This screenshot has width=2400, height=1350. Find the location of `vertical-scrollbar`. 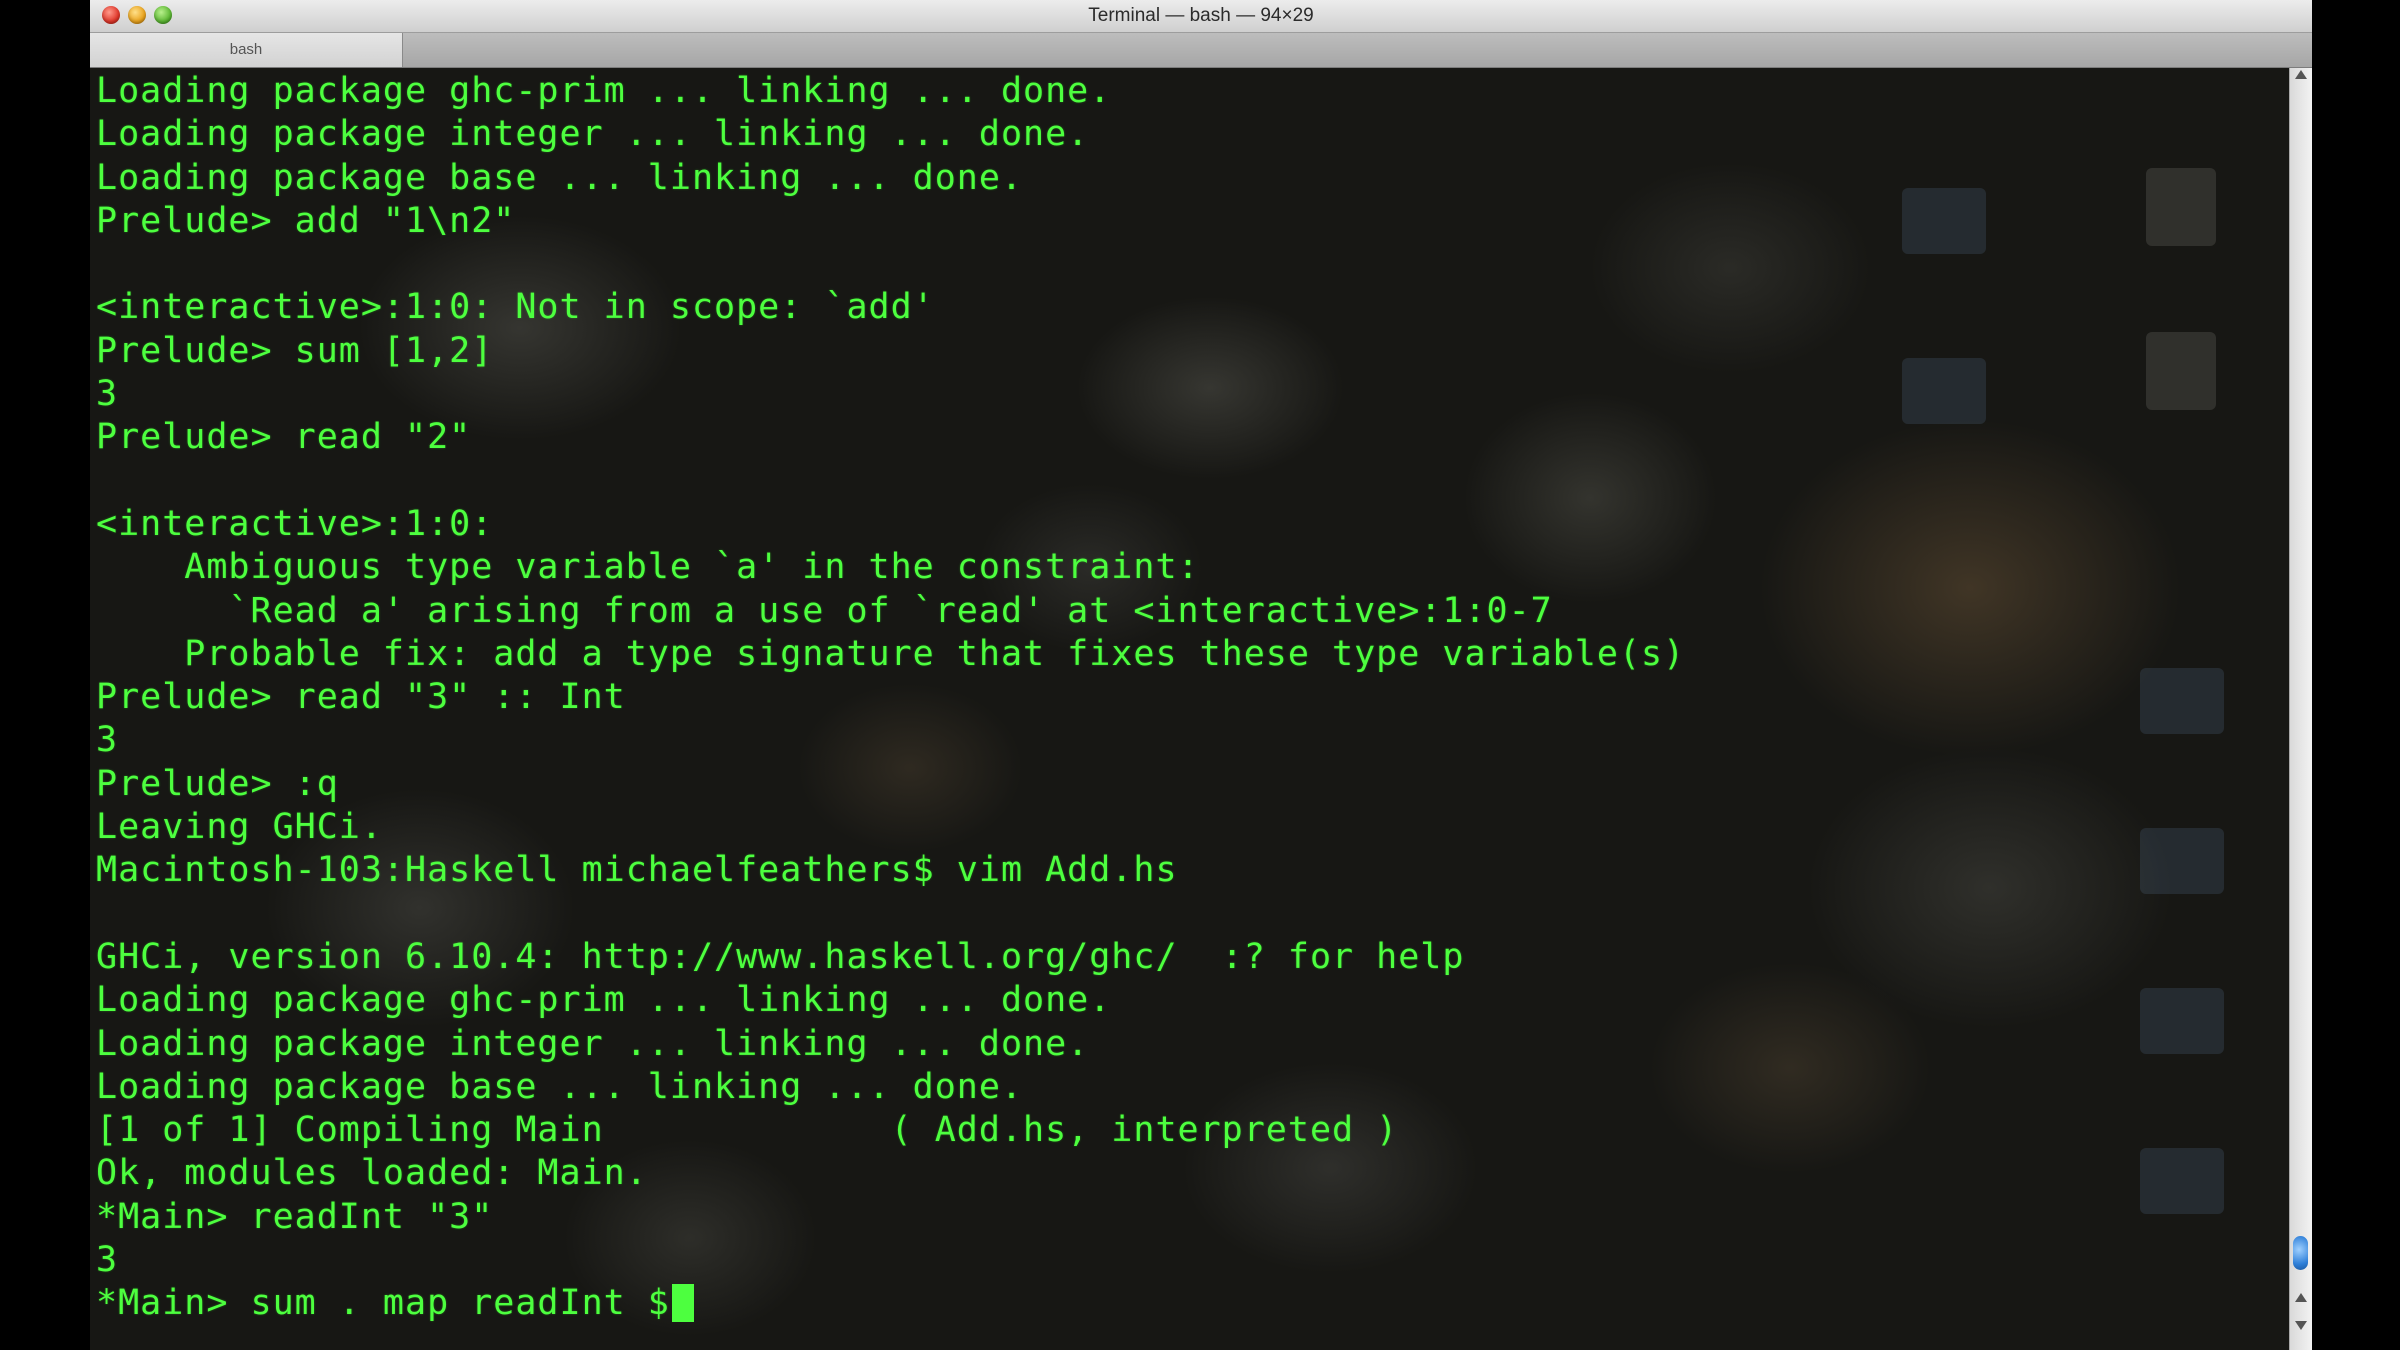

vertical-scrollbar is located at coordinates (2300, 709).